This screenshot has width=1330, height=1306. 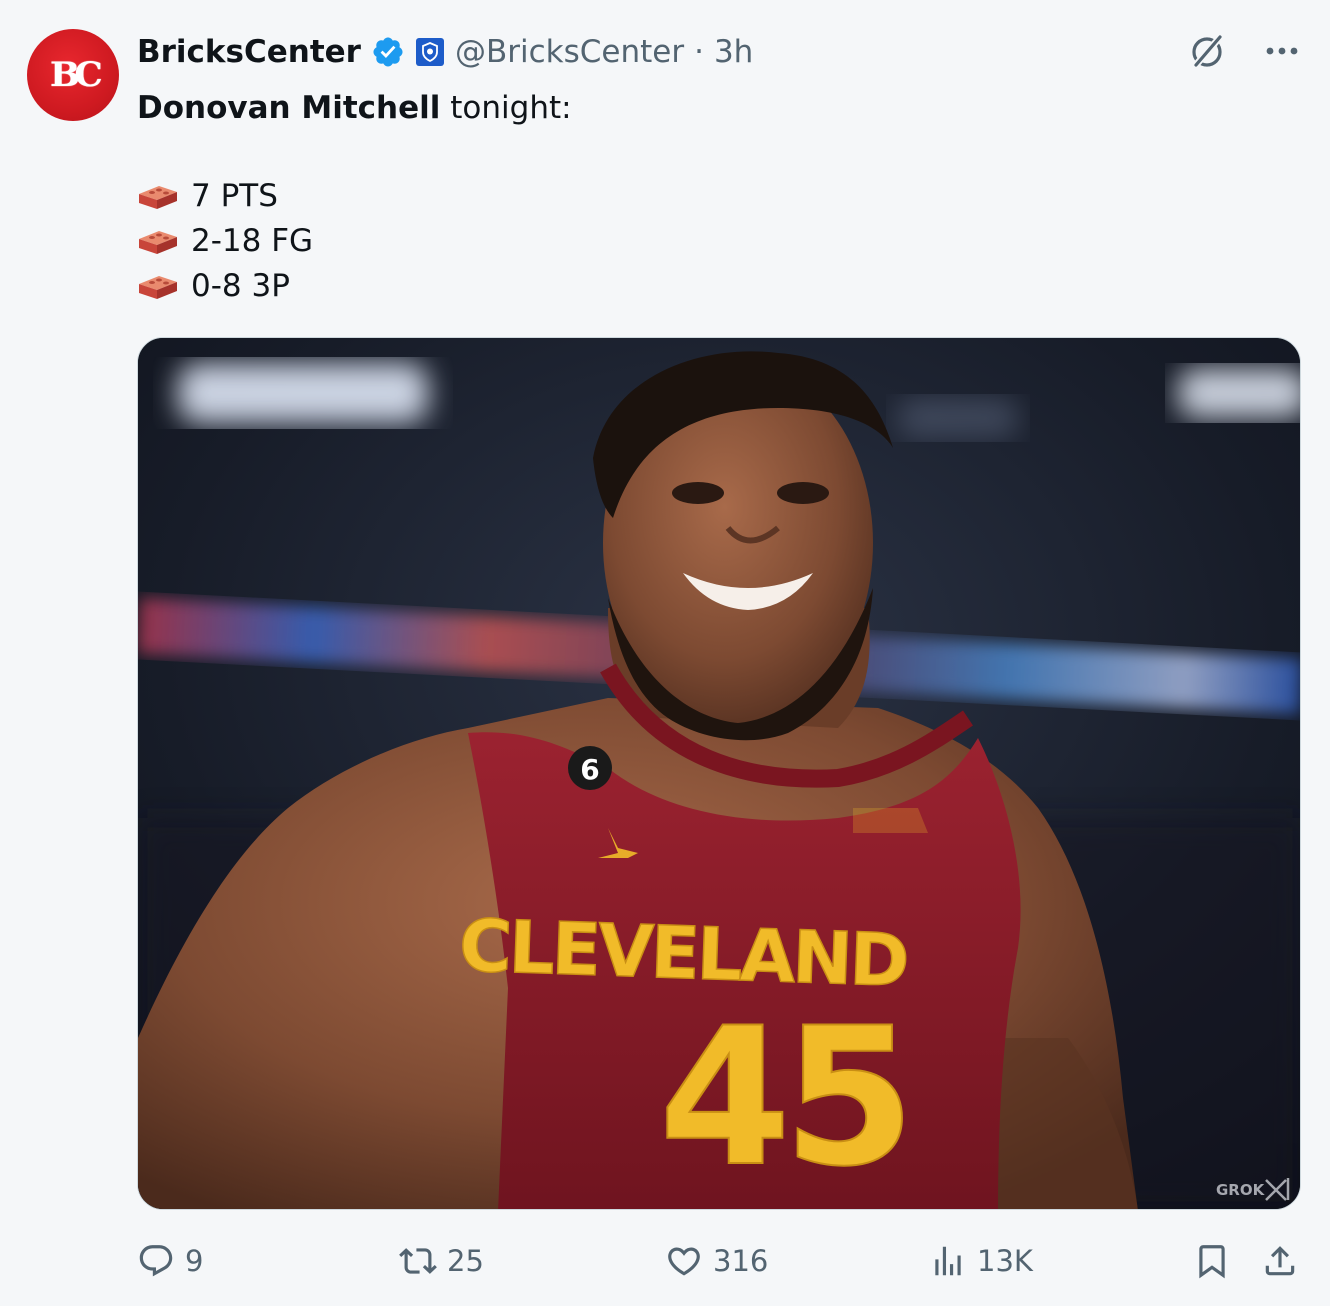 I want to click on stat-line: 0-8 3P, so click(x=354, y=286).